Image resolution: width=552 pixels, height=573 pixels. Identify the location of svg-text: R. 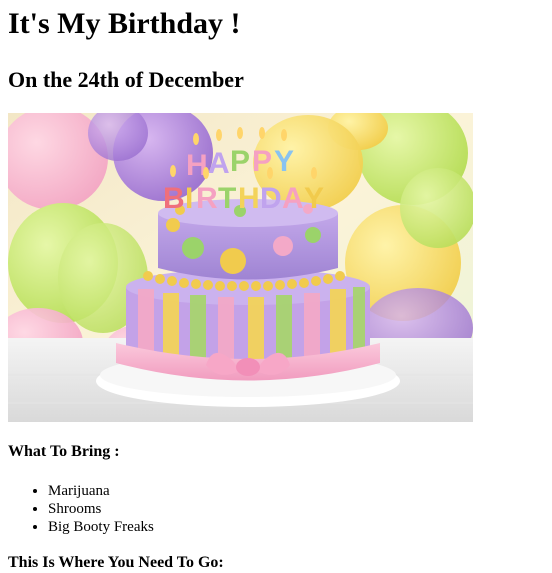
(207, 198).